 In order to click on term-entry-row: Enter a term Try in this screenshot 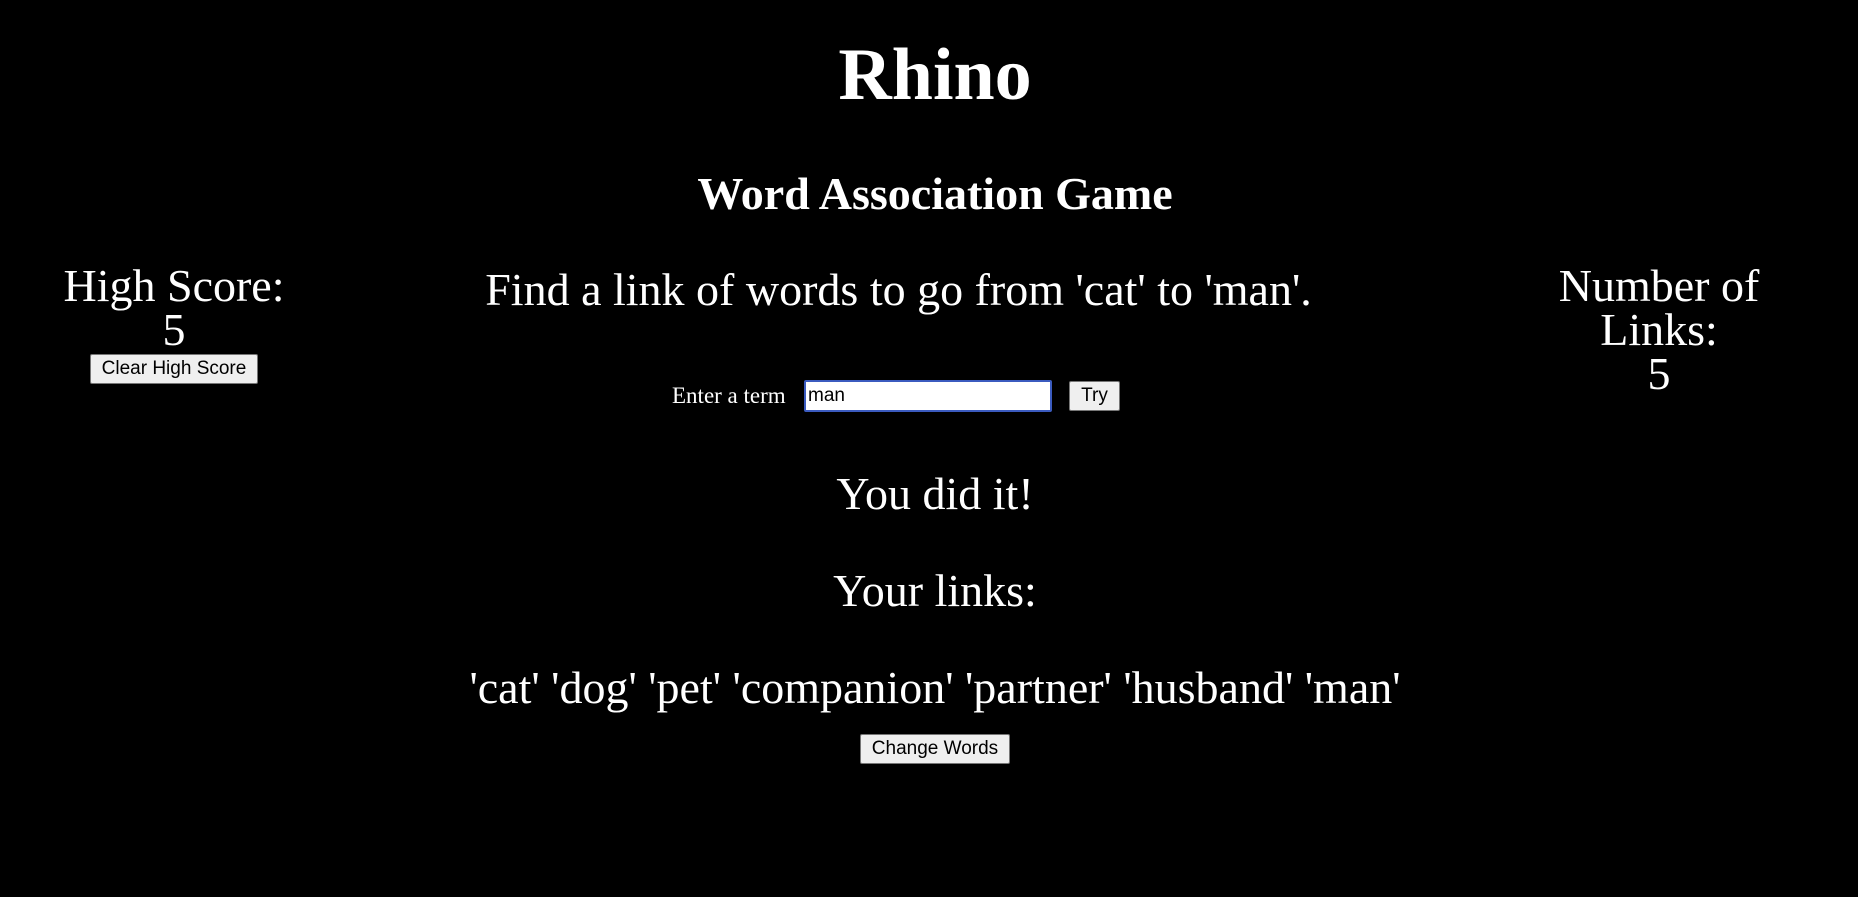, I will do `click(929, 397)`.